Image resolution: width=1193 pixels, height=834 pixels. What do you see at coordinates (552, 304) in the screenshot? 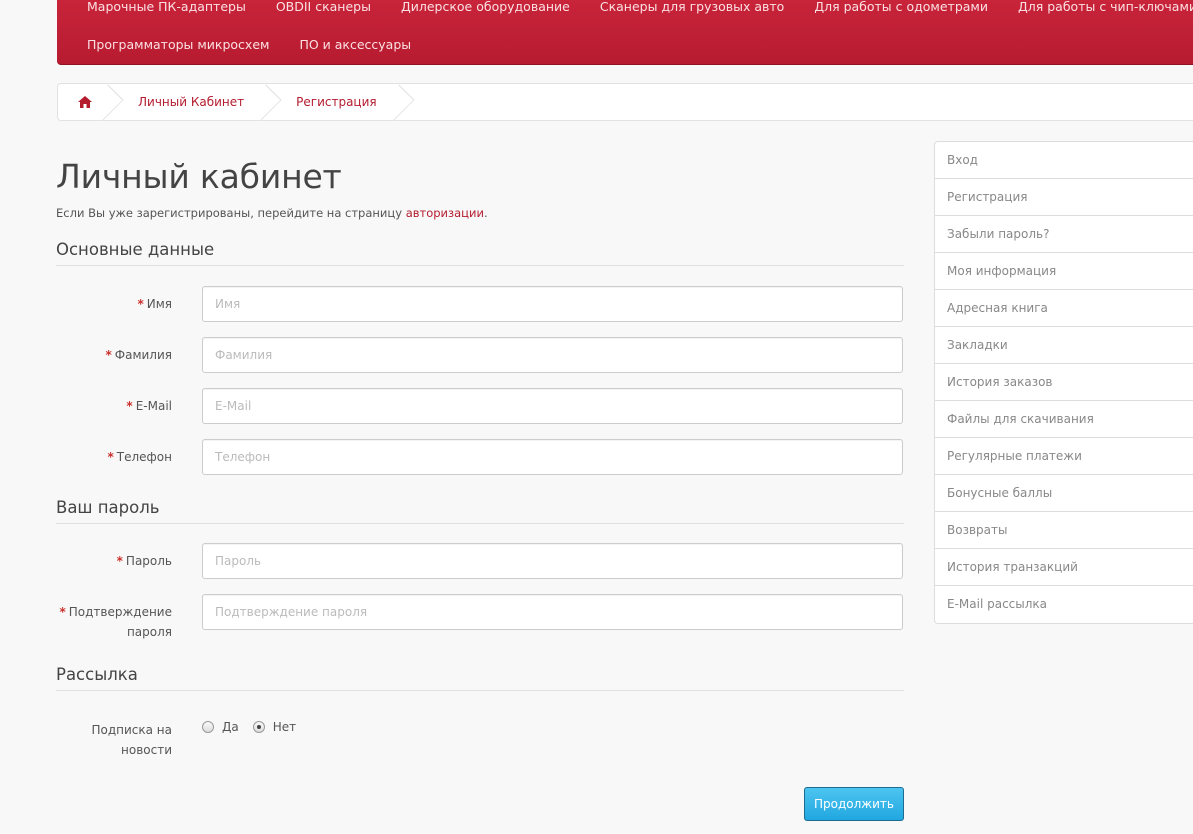
I see `firstname-input` at bounding box center [552, 304].